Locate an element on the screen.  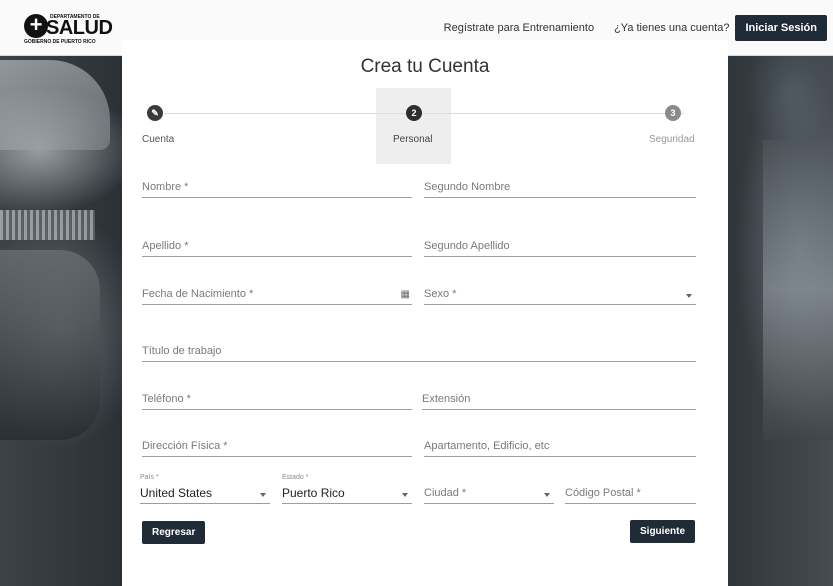
page-title: Crea tu Cuenta is located at coordinates (425, 66).